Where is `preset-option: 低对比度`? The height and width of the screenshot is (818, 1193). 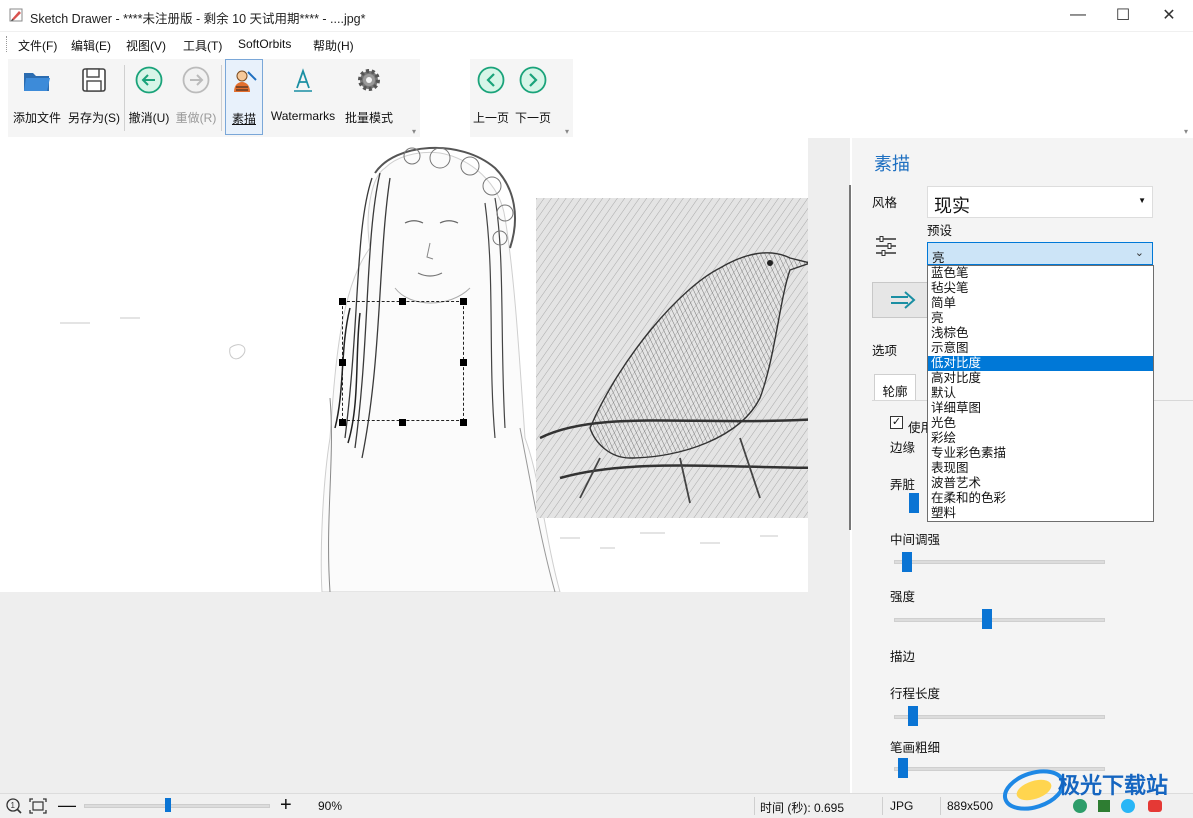 preset-option: 低对比度 is located at coordinates (1040, 363).